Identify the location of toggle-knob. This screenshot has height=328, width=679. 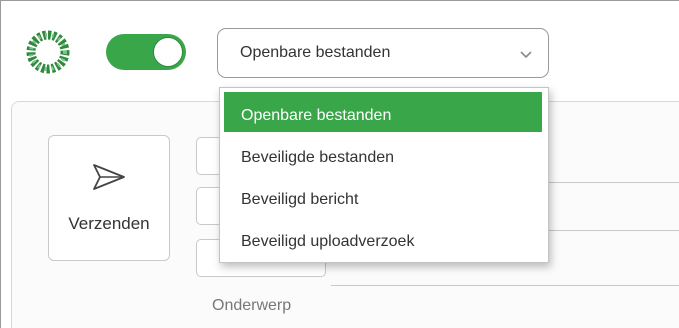
(168, 52).